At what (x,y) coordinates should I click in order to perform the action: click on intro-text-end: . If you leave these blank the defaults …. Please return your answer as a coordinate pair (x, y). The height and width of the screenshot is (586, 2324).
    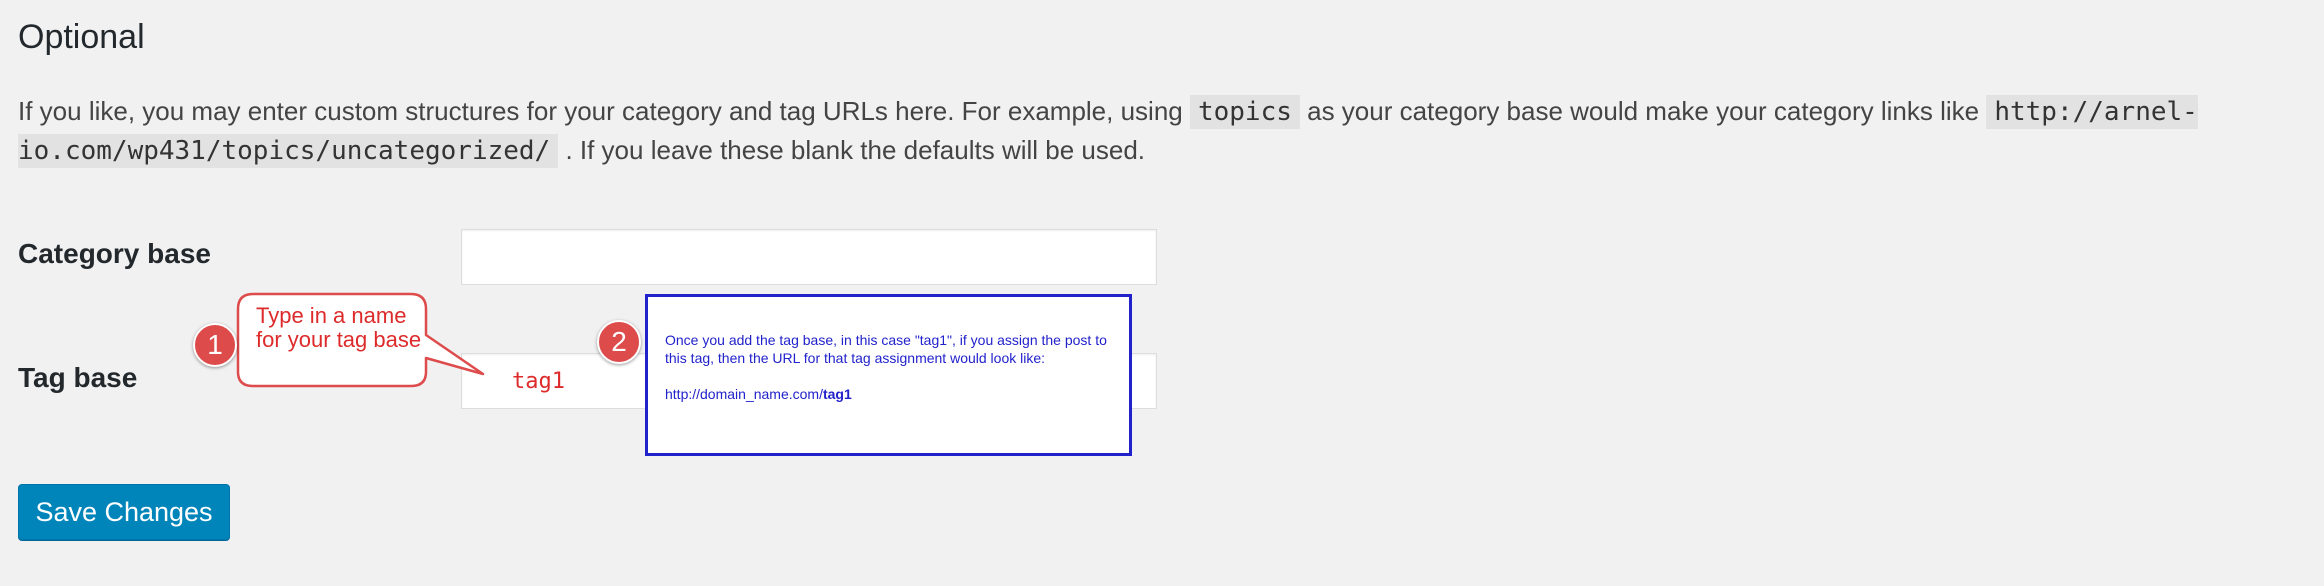
    Looking at the image, I should click on (852, 150).